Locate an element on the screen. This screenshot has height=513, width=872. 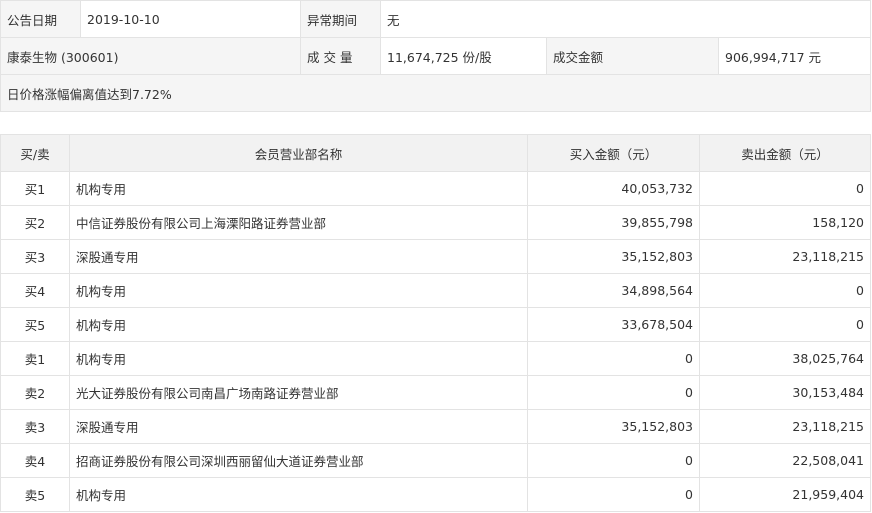
table-row: 买1 机构专用 40,053,732 0 is located at coordinates (435, 188).